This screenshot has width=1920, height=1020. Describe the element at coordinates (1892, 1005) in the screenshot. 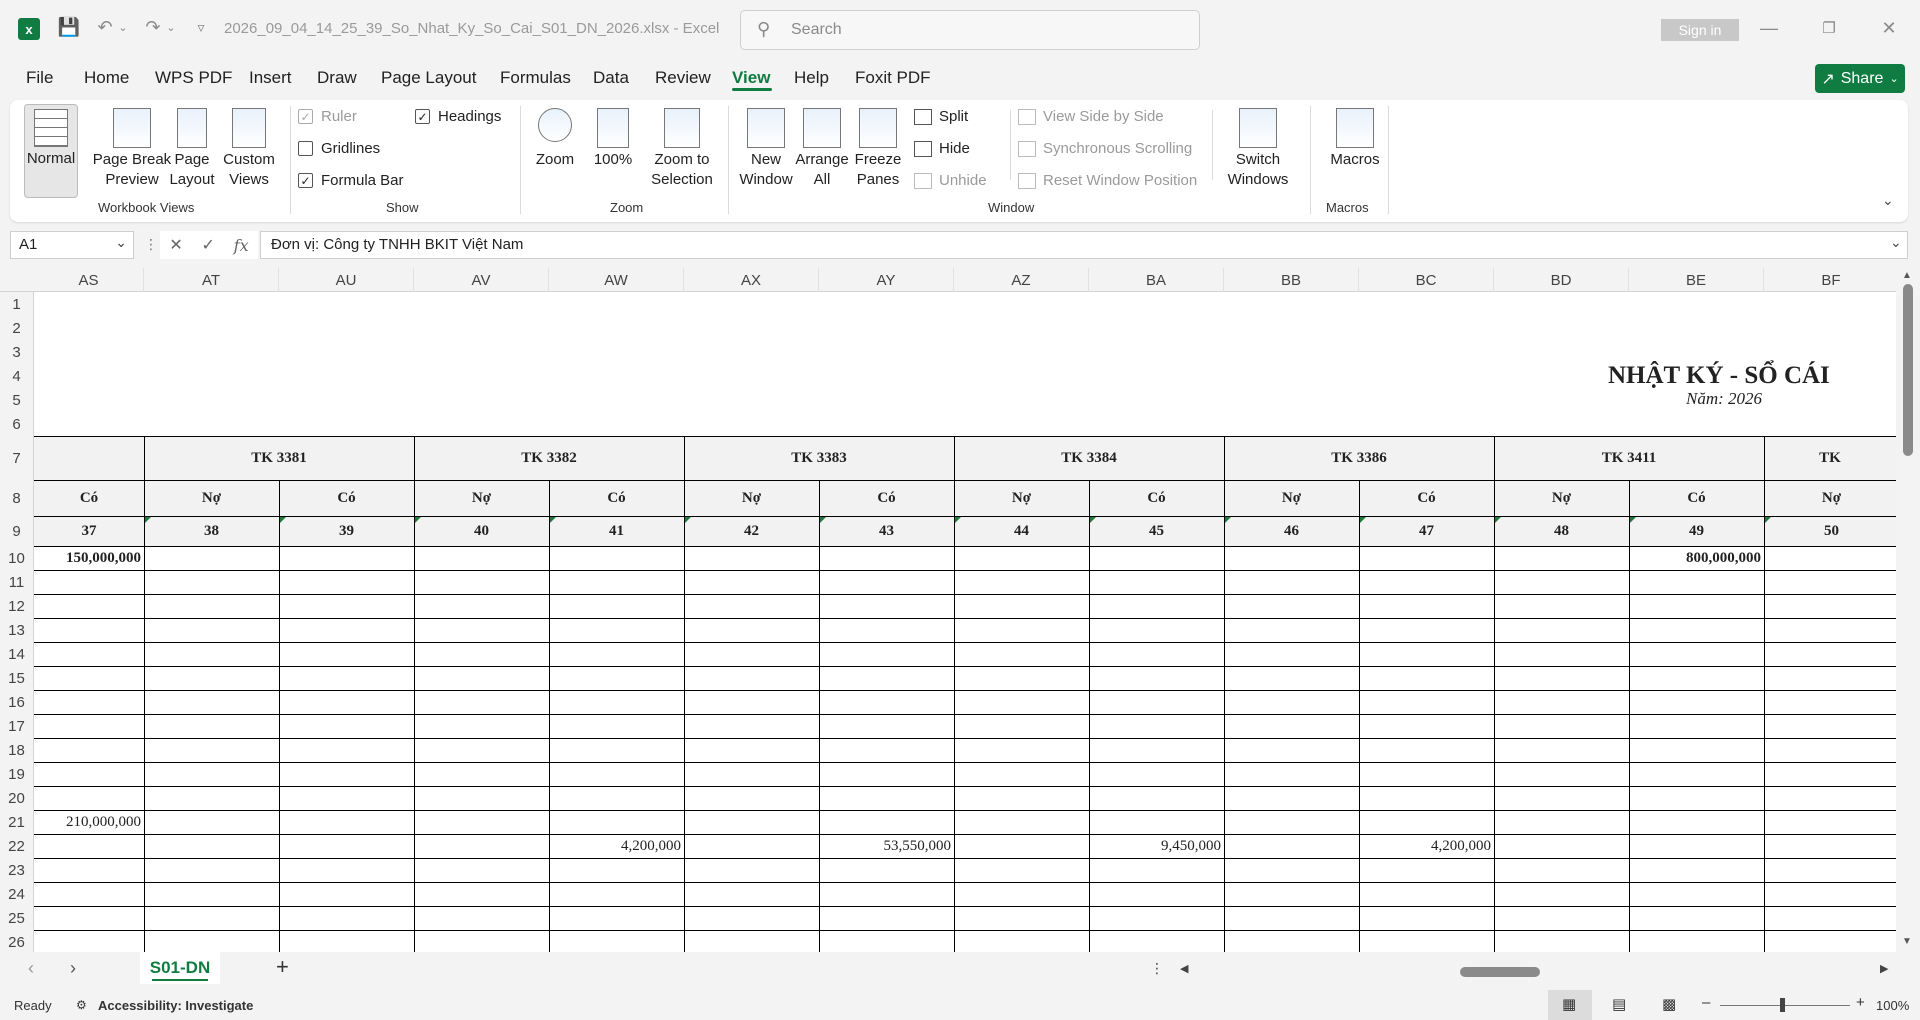

I see `zoom-level: 100%` at that location.